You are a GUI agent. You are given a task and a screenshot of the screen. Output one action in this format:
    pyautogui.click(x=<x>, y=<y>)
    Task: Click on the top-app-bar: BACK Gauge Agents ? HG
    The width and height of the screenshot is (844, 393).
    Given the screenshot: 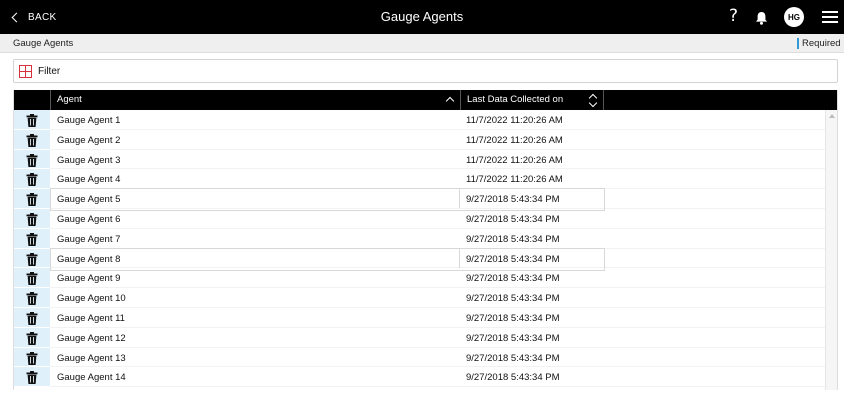 What is the action you would take?
    pyautogui.click(x=422, y=17)
    